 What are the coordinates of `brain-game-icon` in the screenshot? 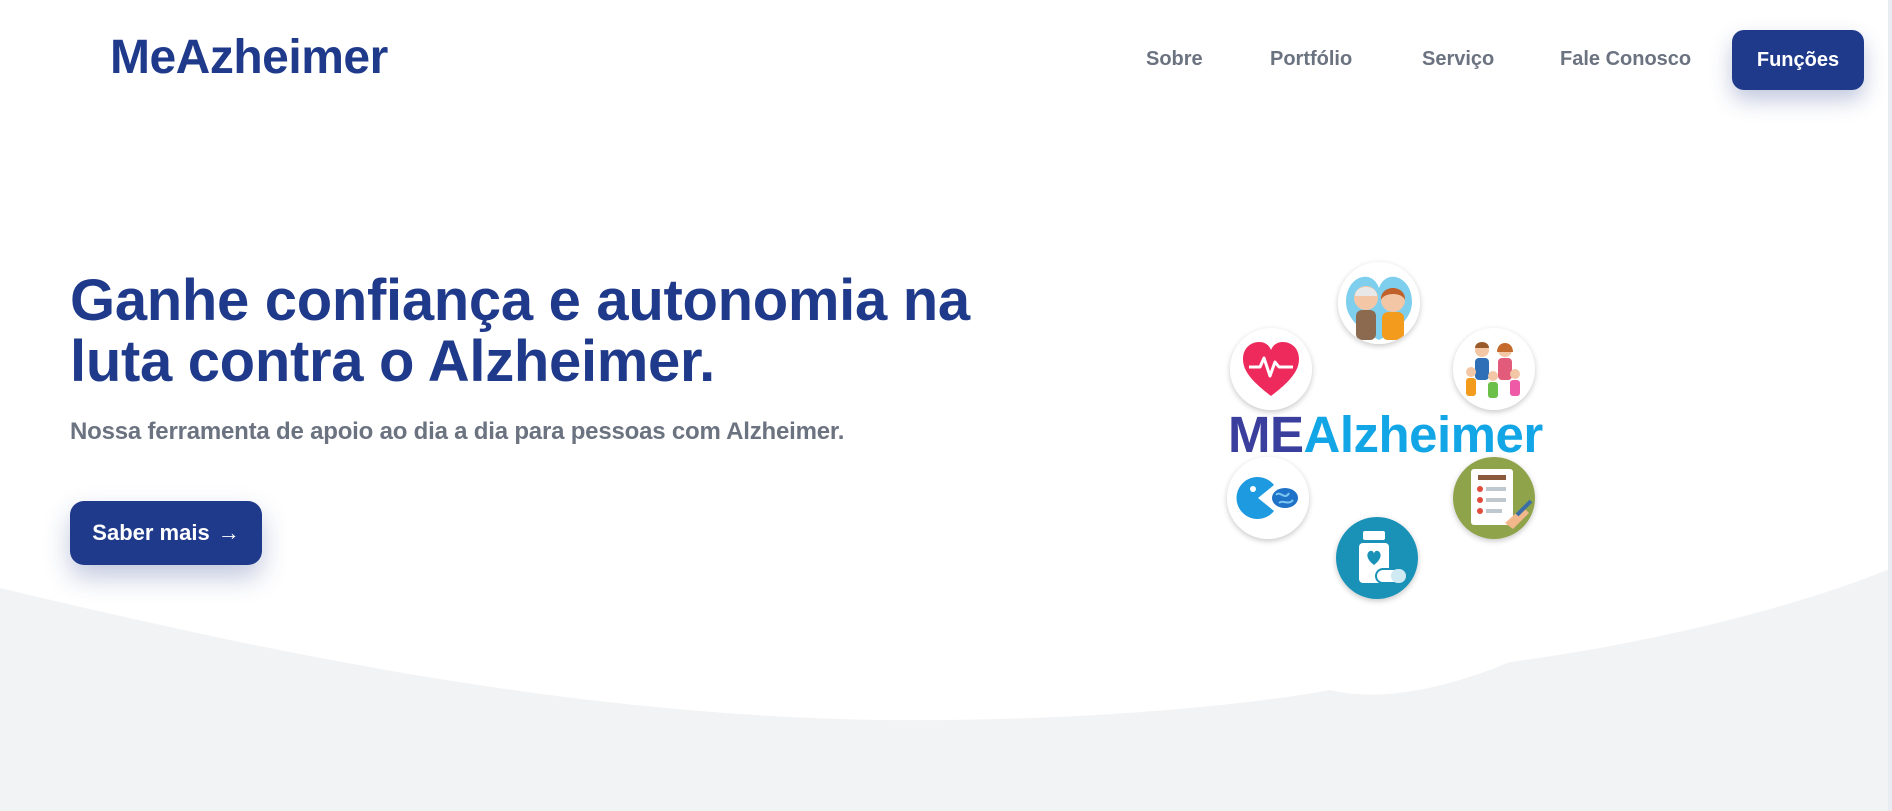 It's located at (1268, 498).